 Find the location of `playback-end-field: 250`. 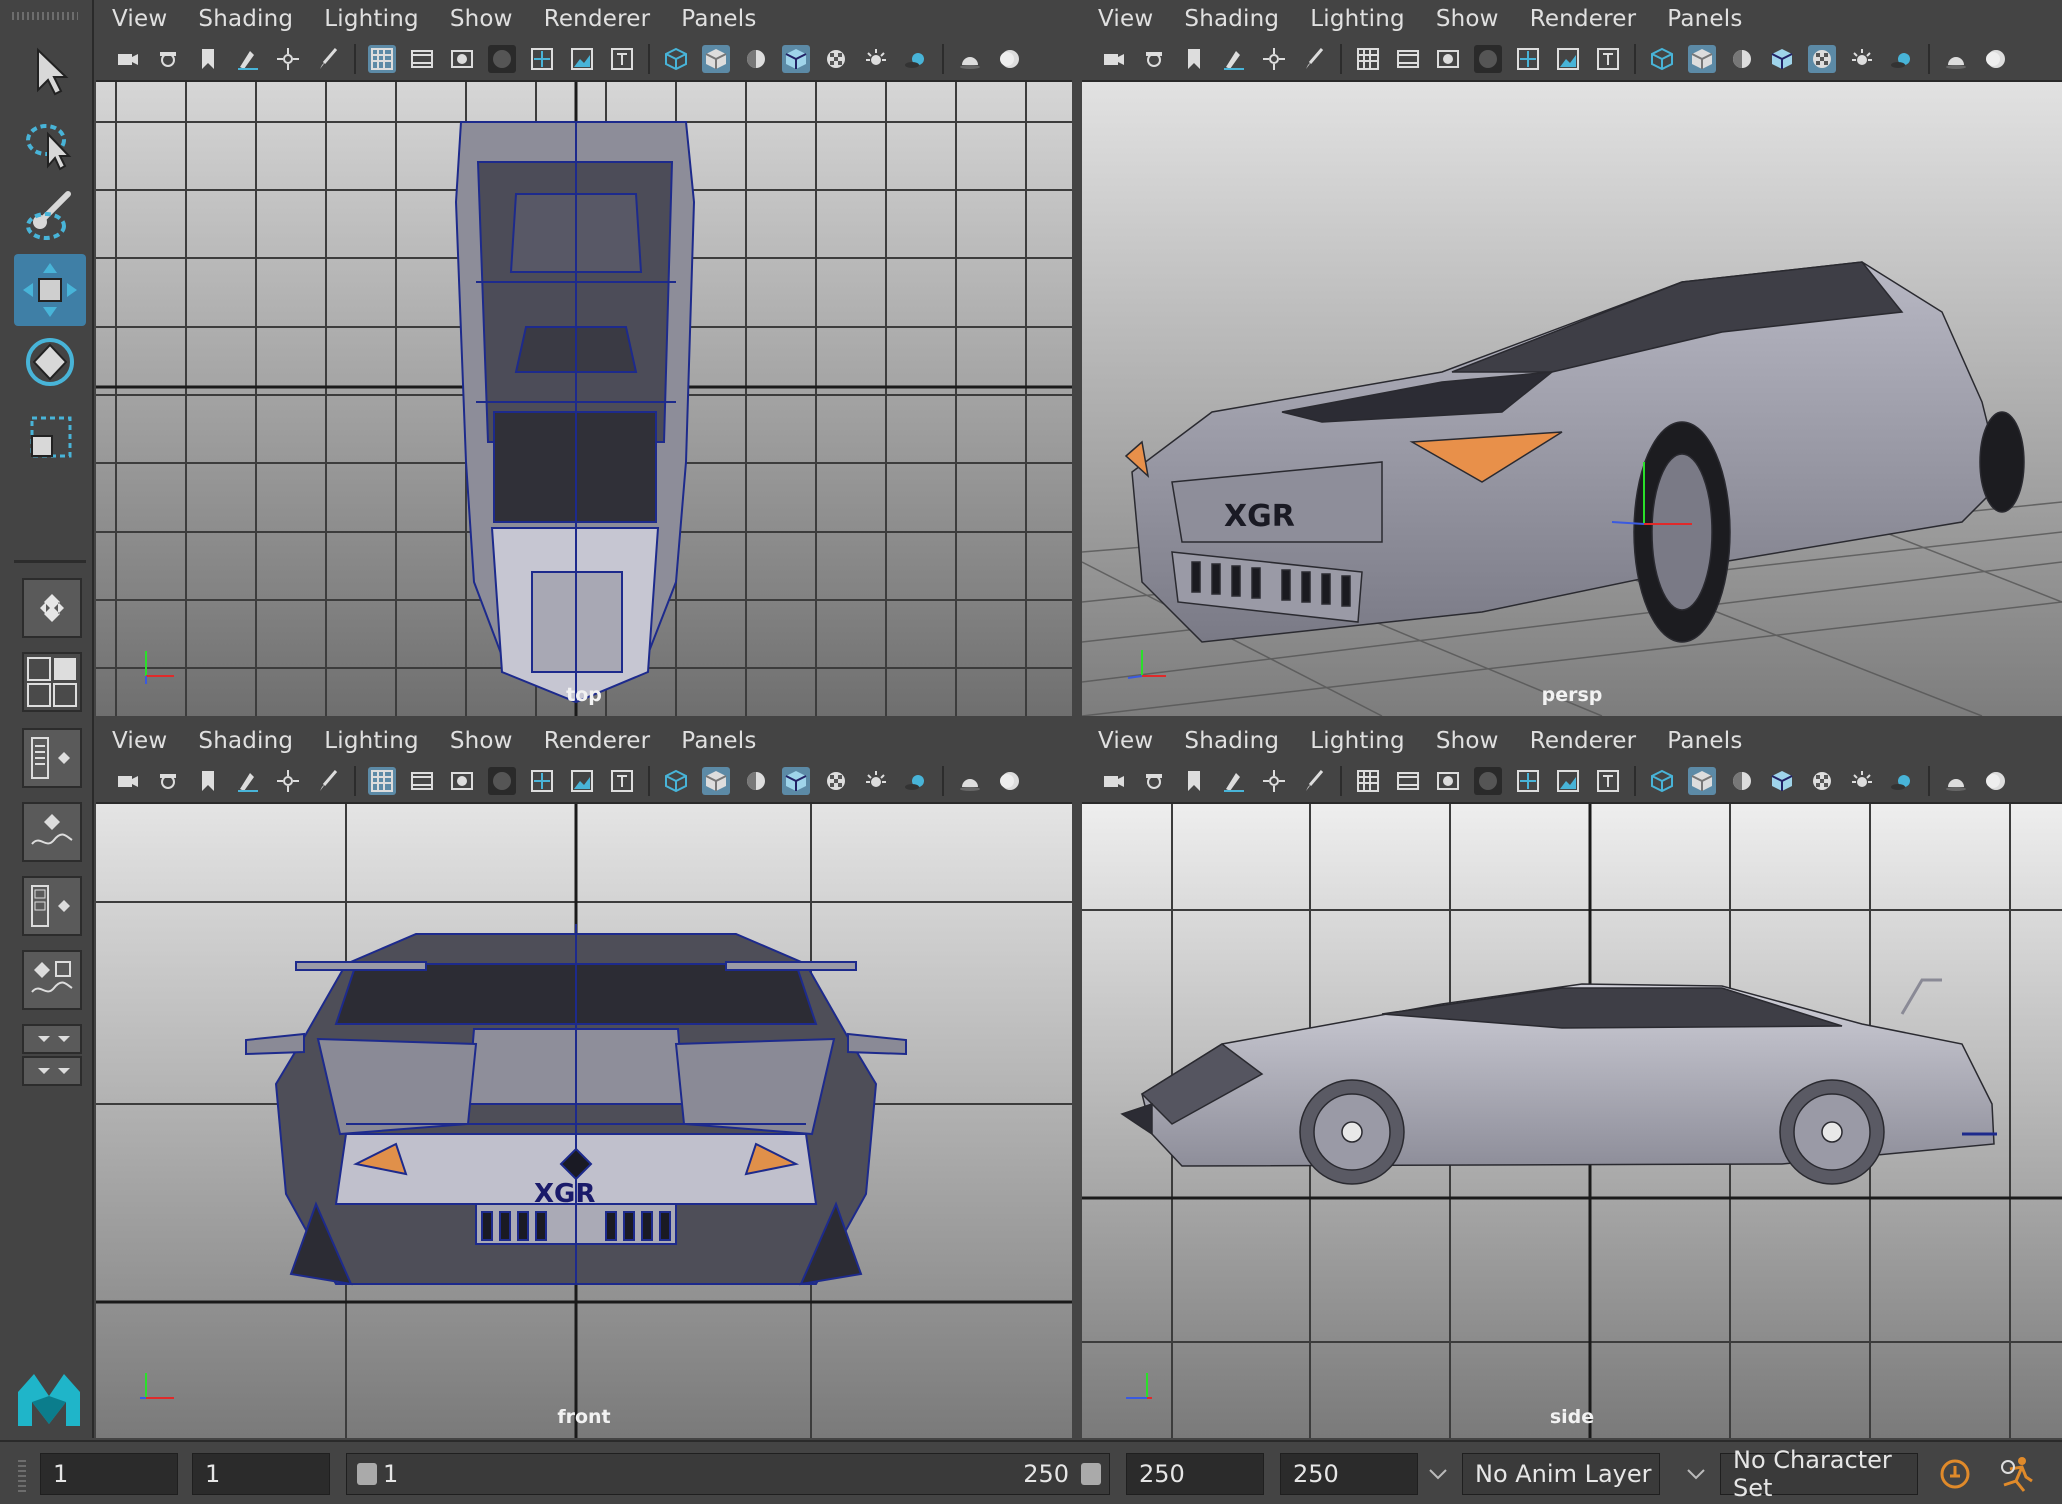

playback-end-field: 250 is located at coordinates (1195, 1474).